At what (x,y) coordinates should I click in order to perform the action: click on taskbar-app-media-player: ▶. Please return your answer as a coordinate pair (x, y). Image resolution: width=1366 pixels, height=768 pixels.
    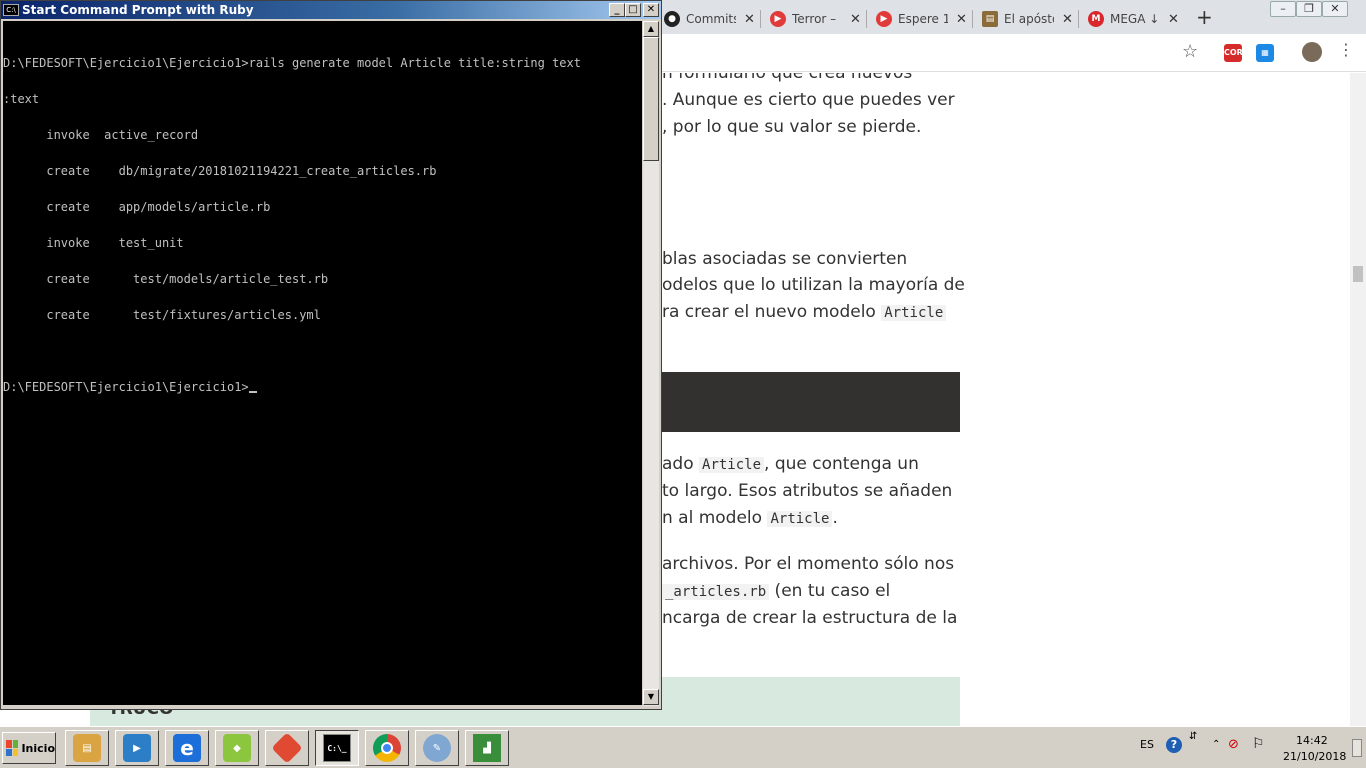
    Looking at the image, I should click on (137, 748).